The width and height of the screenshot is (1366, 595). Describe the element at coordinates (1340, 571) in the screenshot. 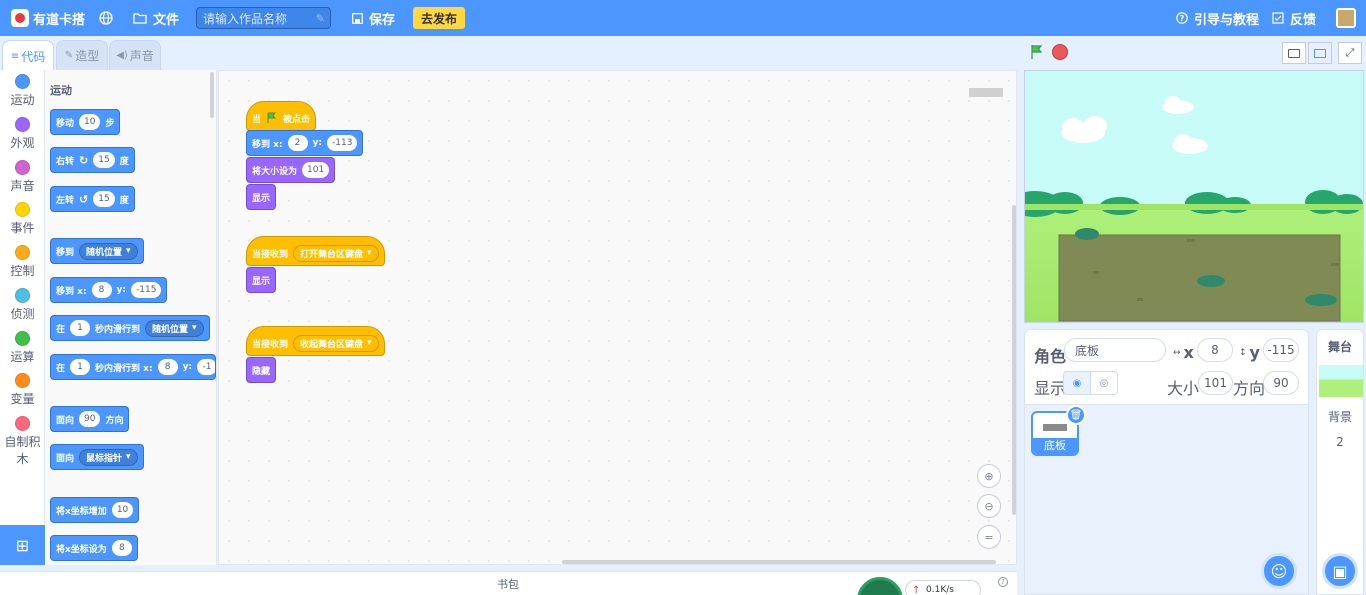

I see `choose-backdrop-button: ▣` at that location.